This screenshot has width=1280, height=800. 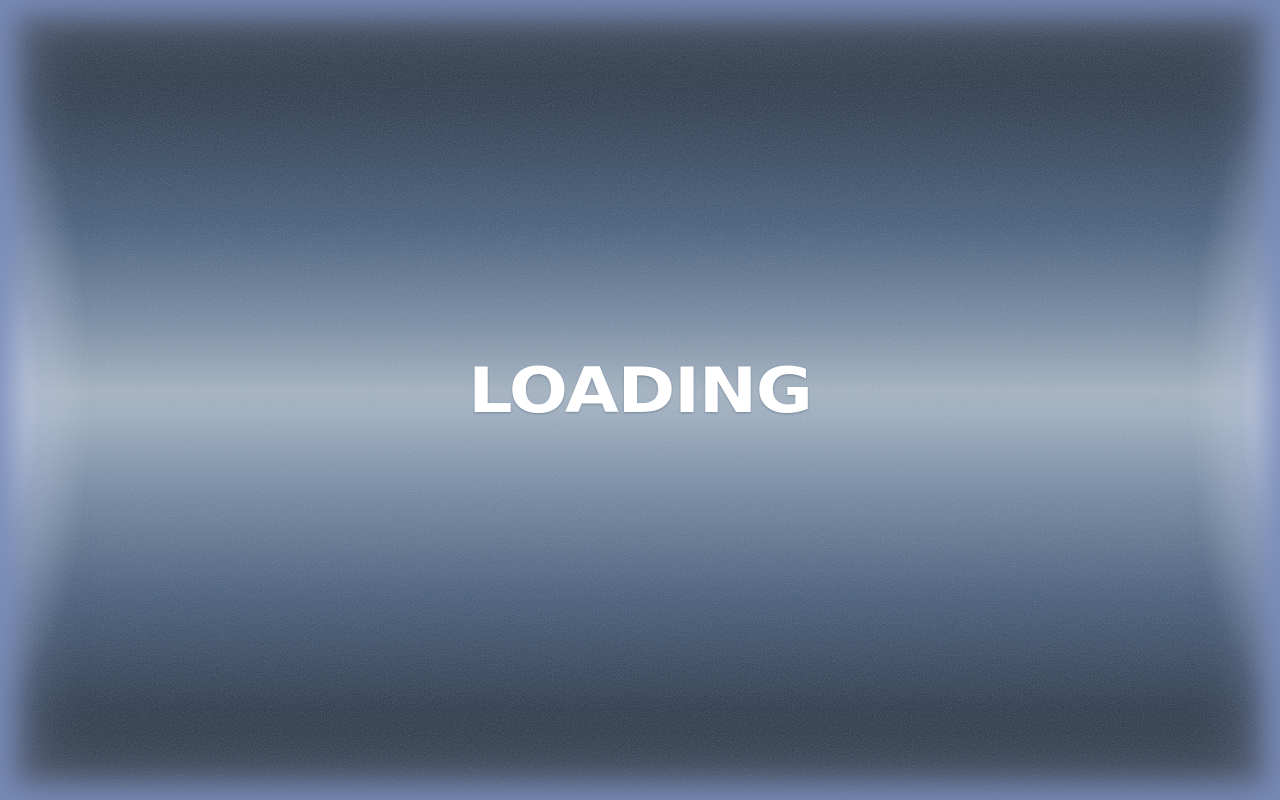 What do you see at coordinates (640, 390) in the screenshot?
I see `loading-label: LOADING` at bounding box center [640, 390].